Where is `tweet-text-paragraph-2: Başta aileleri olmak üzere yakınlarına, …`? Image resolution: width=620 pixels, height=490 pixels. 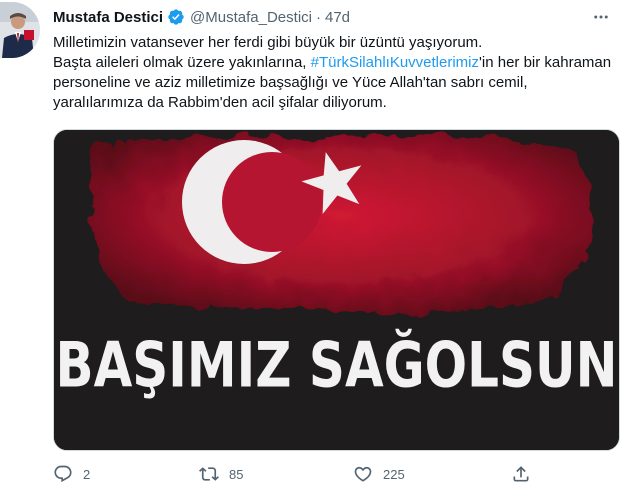 tweet-text-paragraph-2: Başta aileleri olmak üzere yakınlarına, … is located at coordinates (333, 83).